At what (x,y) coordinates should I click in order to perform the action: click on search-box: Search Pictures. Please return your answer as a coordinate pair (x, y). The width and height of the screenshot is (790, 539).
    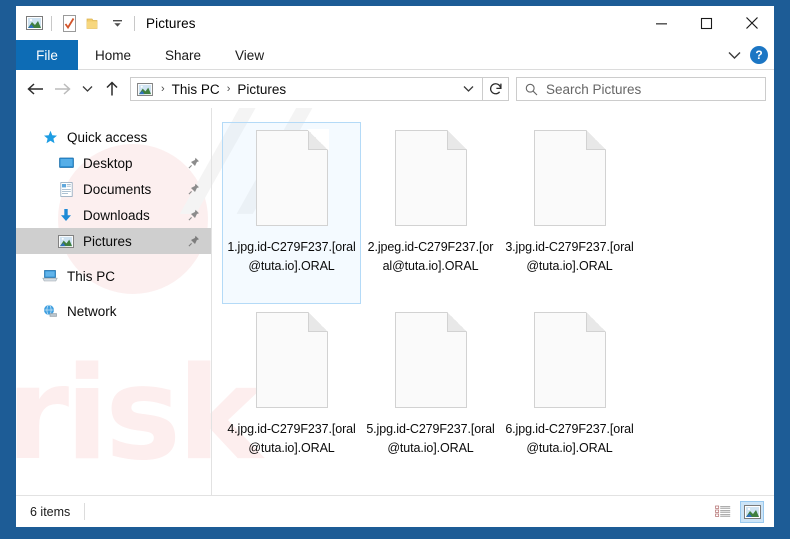
    Looking at the image, I should click on (641, 89).